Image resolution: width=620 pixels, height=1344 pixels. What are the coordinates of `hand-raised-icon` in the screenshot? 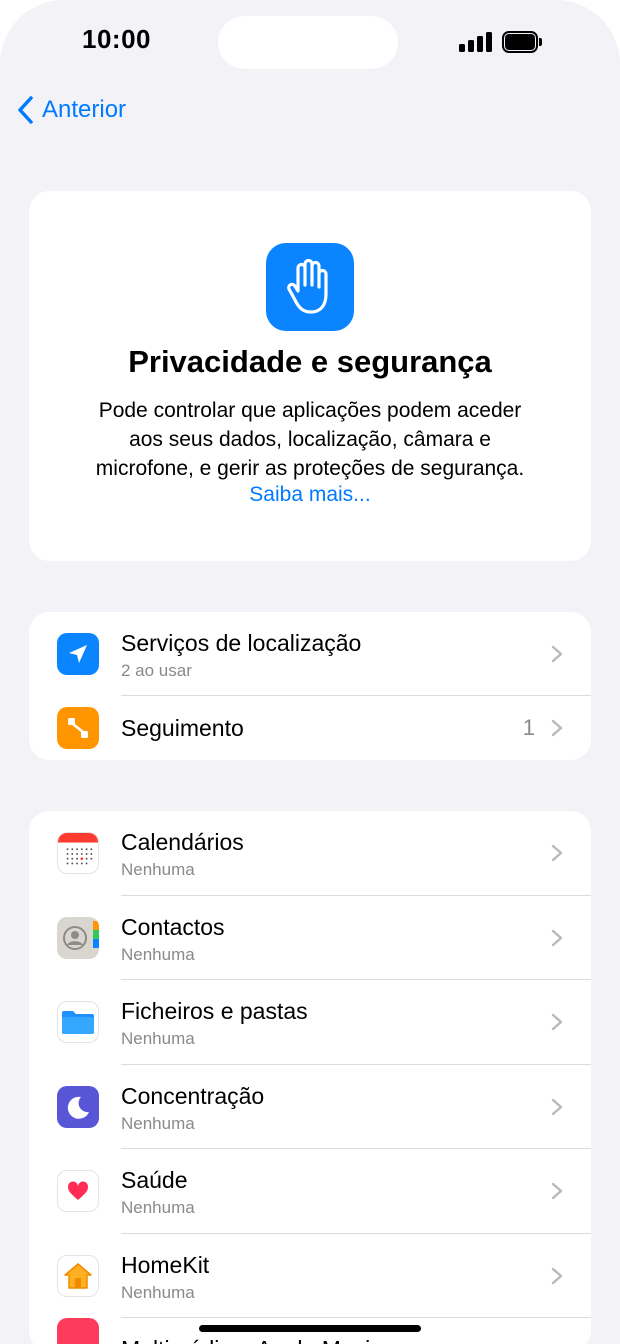 It's located at (310, 287).